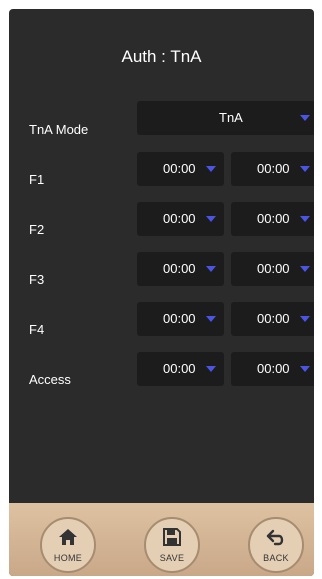 This screenshot has width=322, height=579. What do you see at coordinates (276, 539) in the screenshot?
I see `undo-arrow-icon` at bounding box center [276, 539].